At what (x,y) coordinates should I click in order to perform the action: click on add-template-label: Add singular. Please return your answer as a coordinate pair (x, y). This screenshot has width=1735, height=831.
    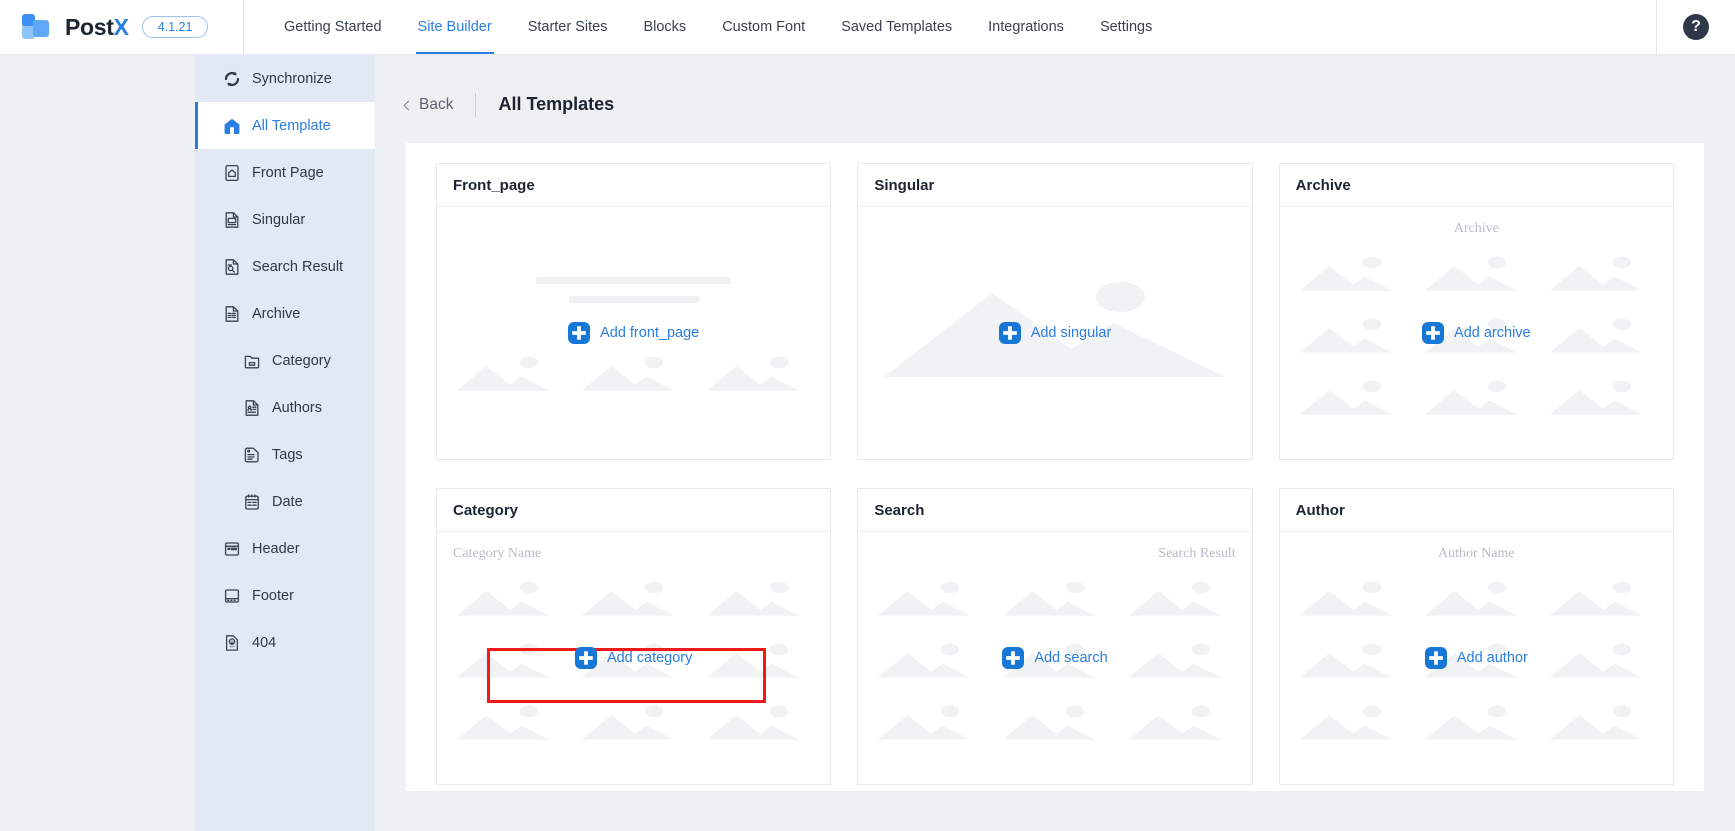
    Looking at the image, I should click on (1071, 333).